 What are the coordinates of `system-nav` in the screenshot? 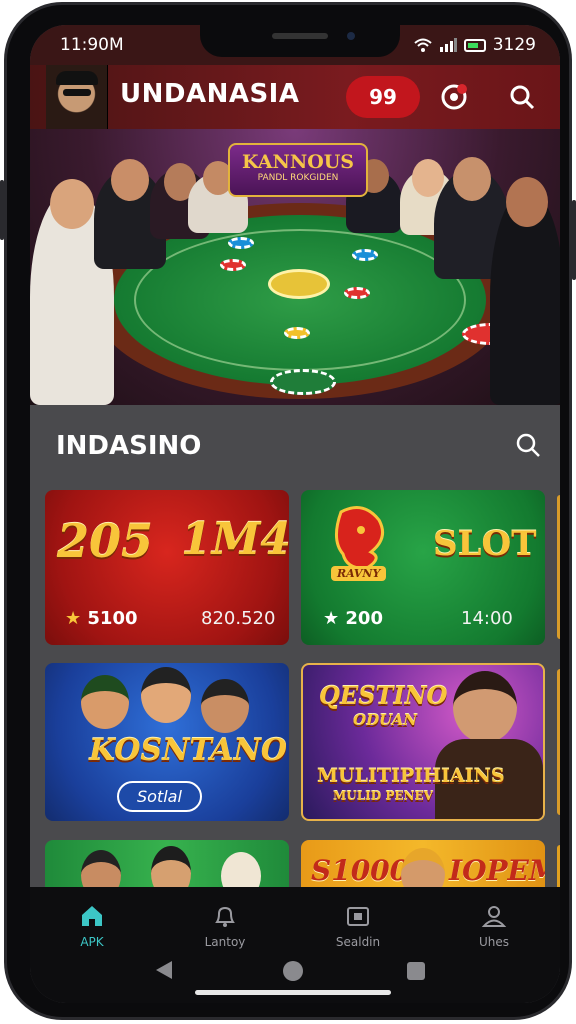 It's located at (295, 981).